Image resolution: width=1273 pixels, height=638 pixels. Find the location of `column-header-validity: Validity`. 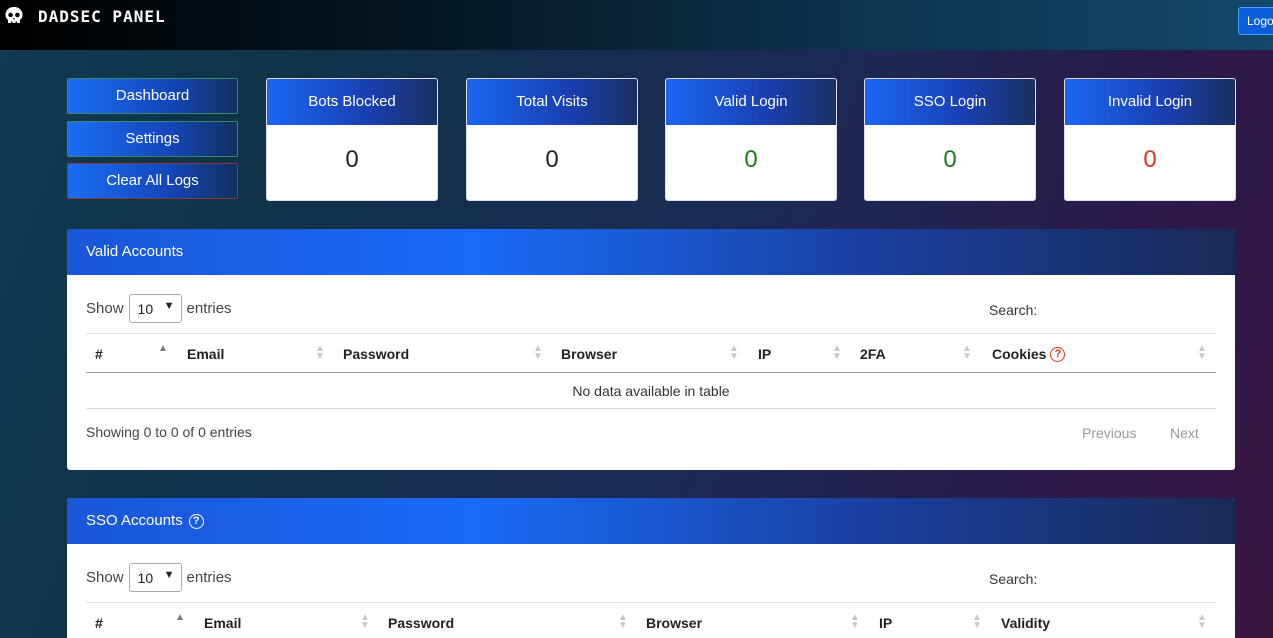

column-header-validity: Validity is located at coordinates (1025, 623).